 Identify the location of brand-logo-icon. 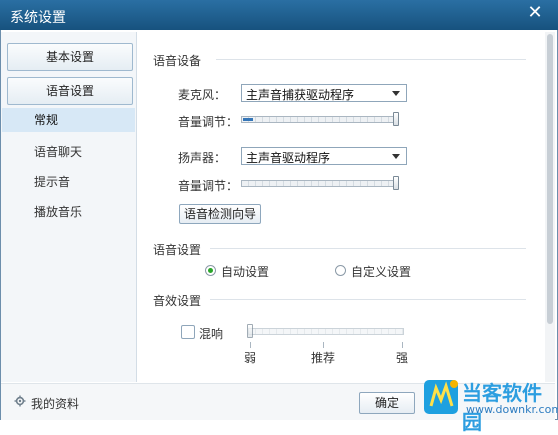
(441, 397).